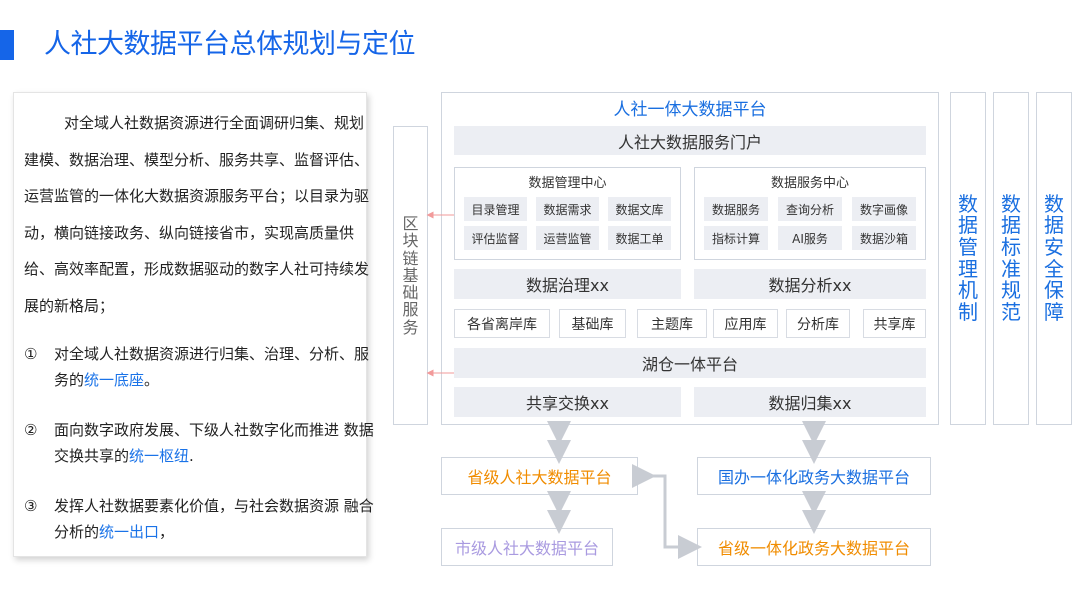  What do you see at coordinates (690, 140) in the screenshot?
I see `service-portal: 人社大数据服务门户` at bounding box center [690, 140].